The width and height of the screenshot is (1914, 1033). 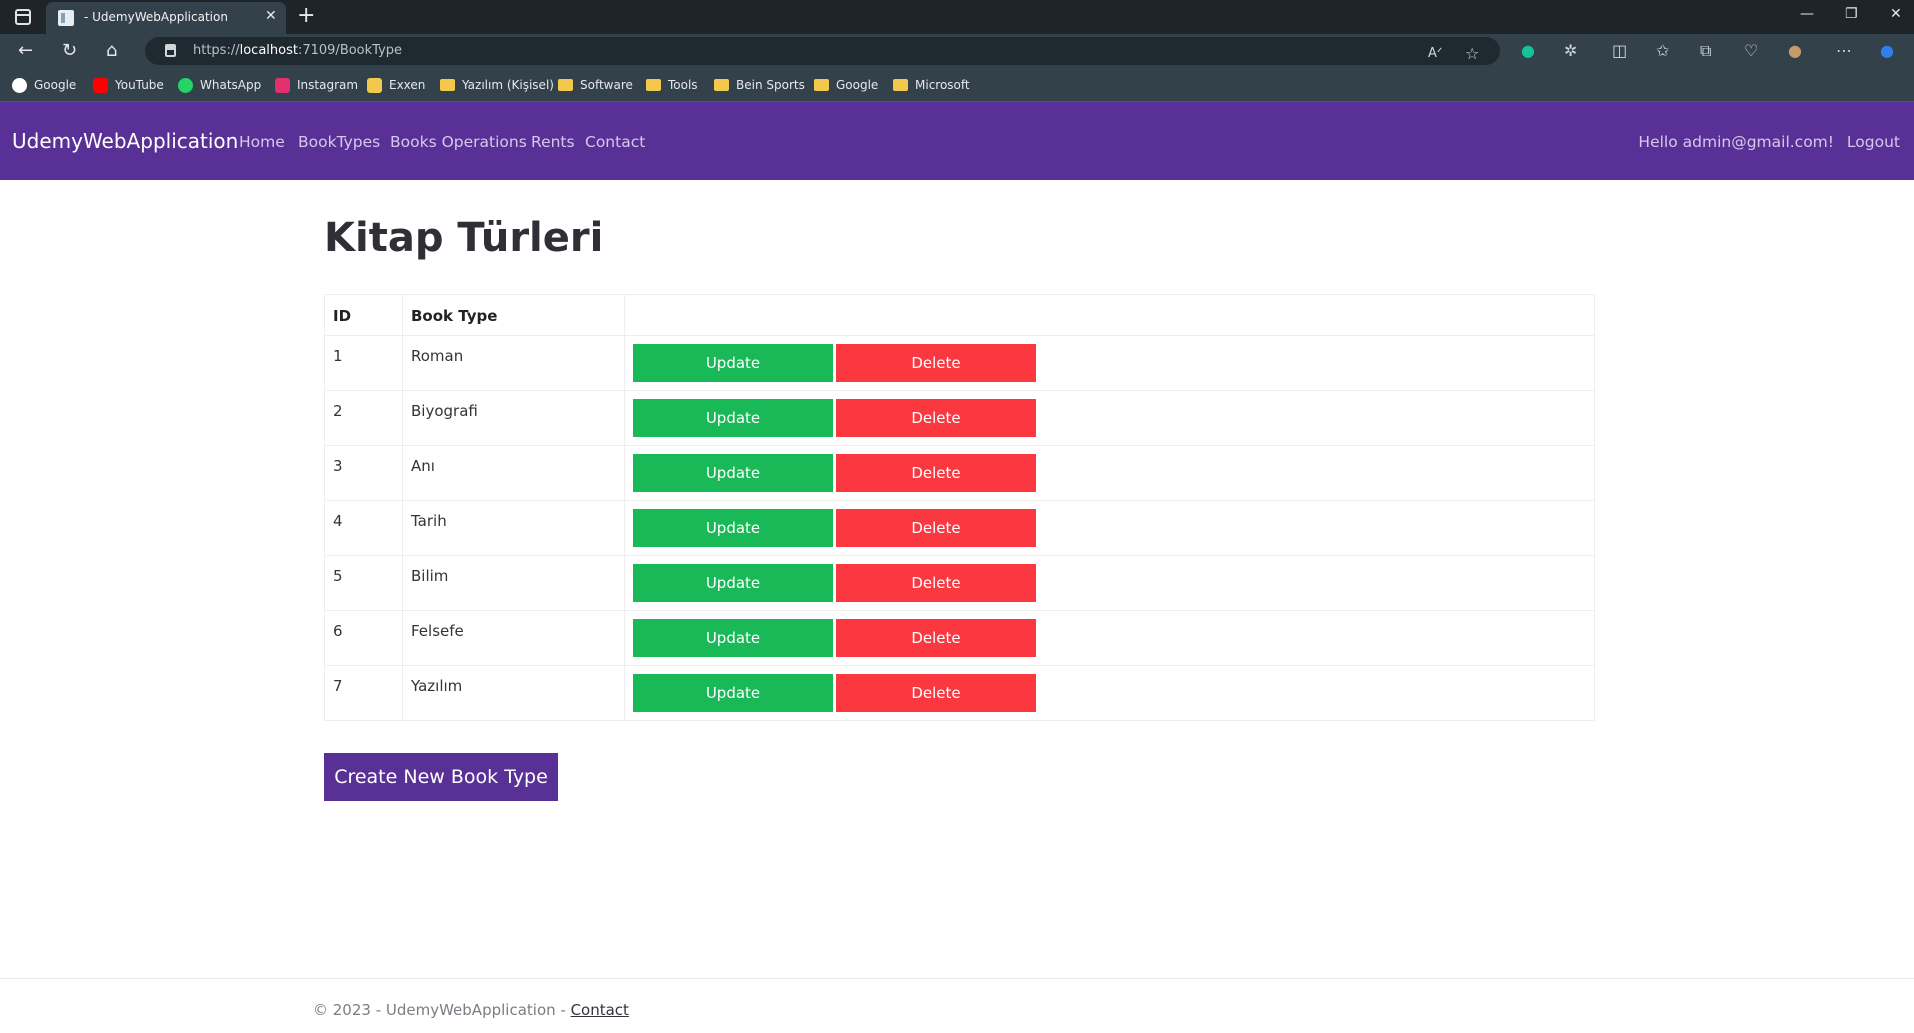 What do you see at coordinates (1873, 142) in the screenshot?
I see `logout-link: Logout` at bounding box center [1873, 142].